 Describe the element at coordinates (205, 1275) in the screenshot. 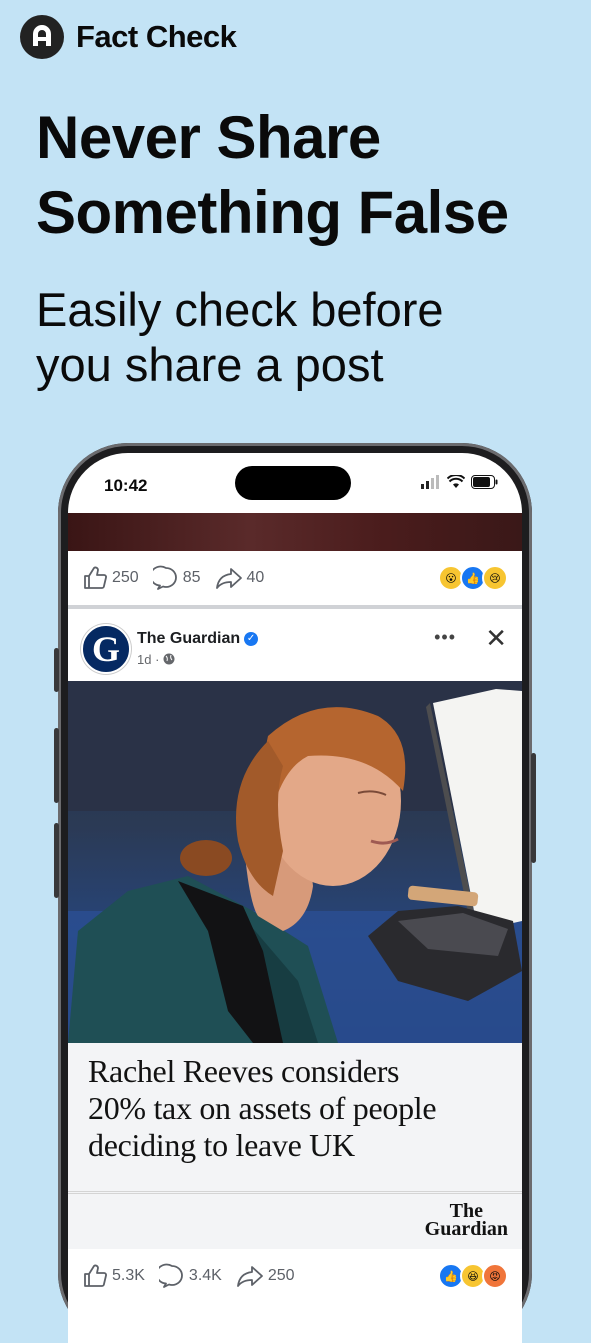

I see `post-comment-count-value: 3.4K` at that location.